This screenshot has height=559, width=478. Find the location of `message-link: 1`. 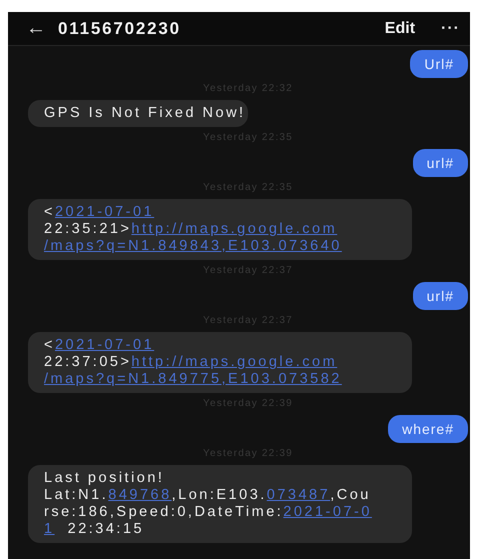

message-link: 1 is located at coordinates (49, 529).